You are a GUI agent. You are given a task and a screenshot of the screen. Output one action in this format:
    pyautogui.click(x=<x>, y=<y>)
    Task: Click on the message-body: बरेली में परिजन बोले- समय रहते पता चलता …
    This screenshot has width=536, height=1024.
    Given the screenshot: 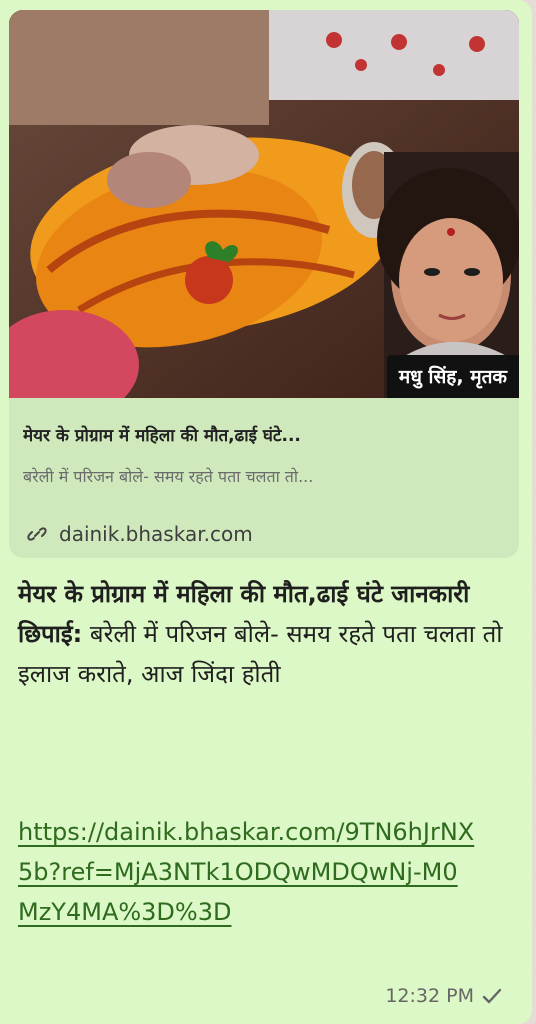 What is the action you would take?
    pyautogui.click(x=260, y=654)
    